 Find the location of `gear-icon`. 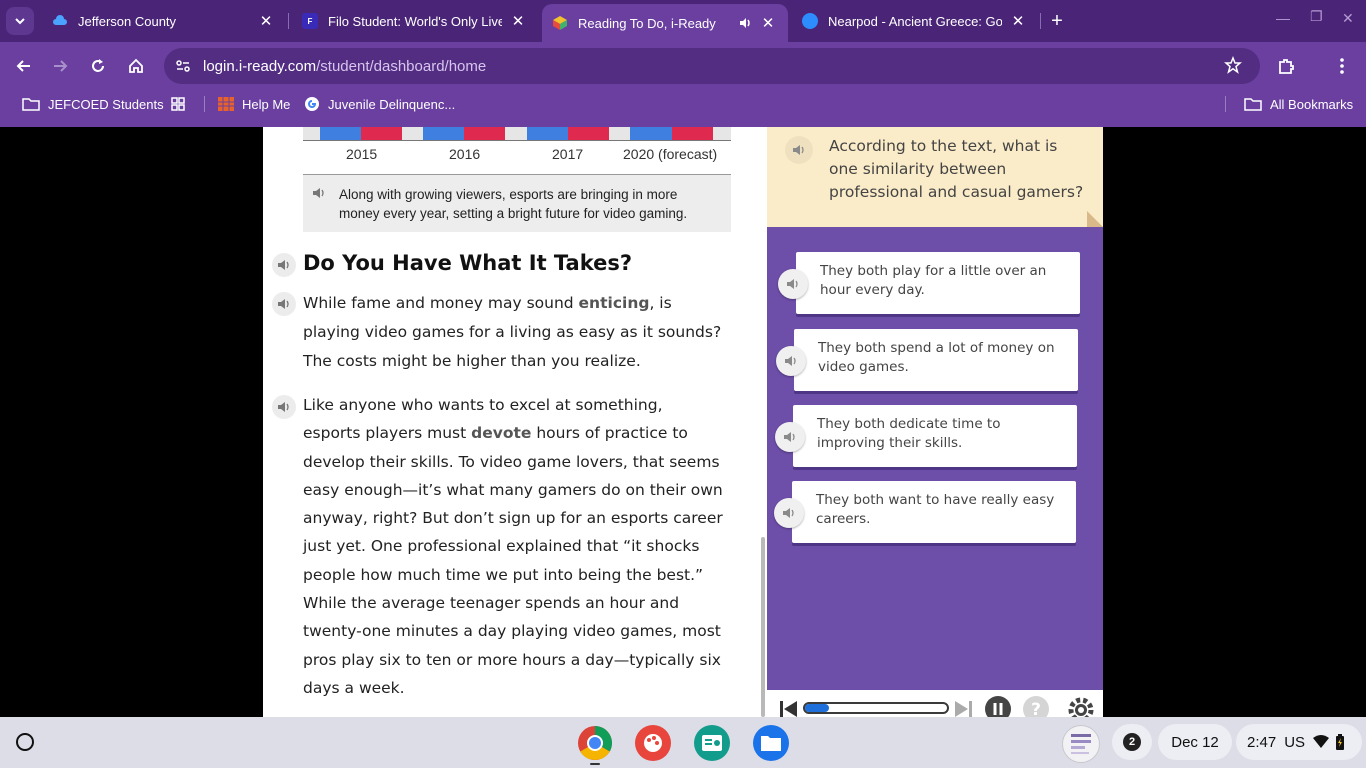

gear-icon is located at coordinates (1081, 706).